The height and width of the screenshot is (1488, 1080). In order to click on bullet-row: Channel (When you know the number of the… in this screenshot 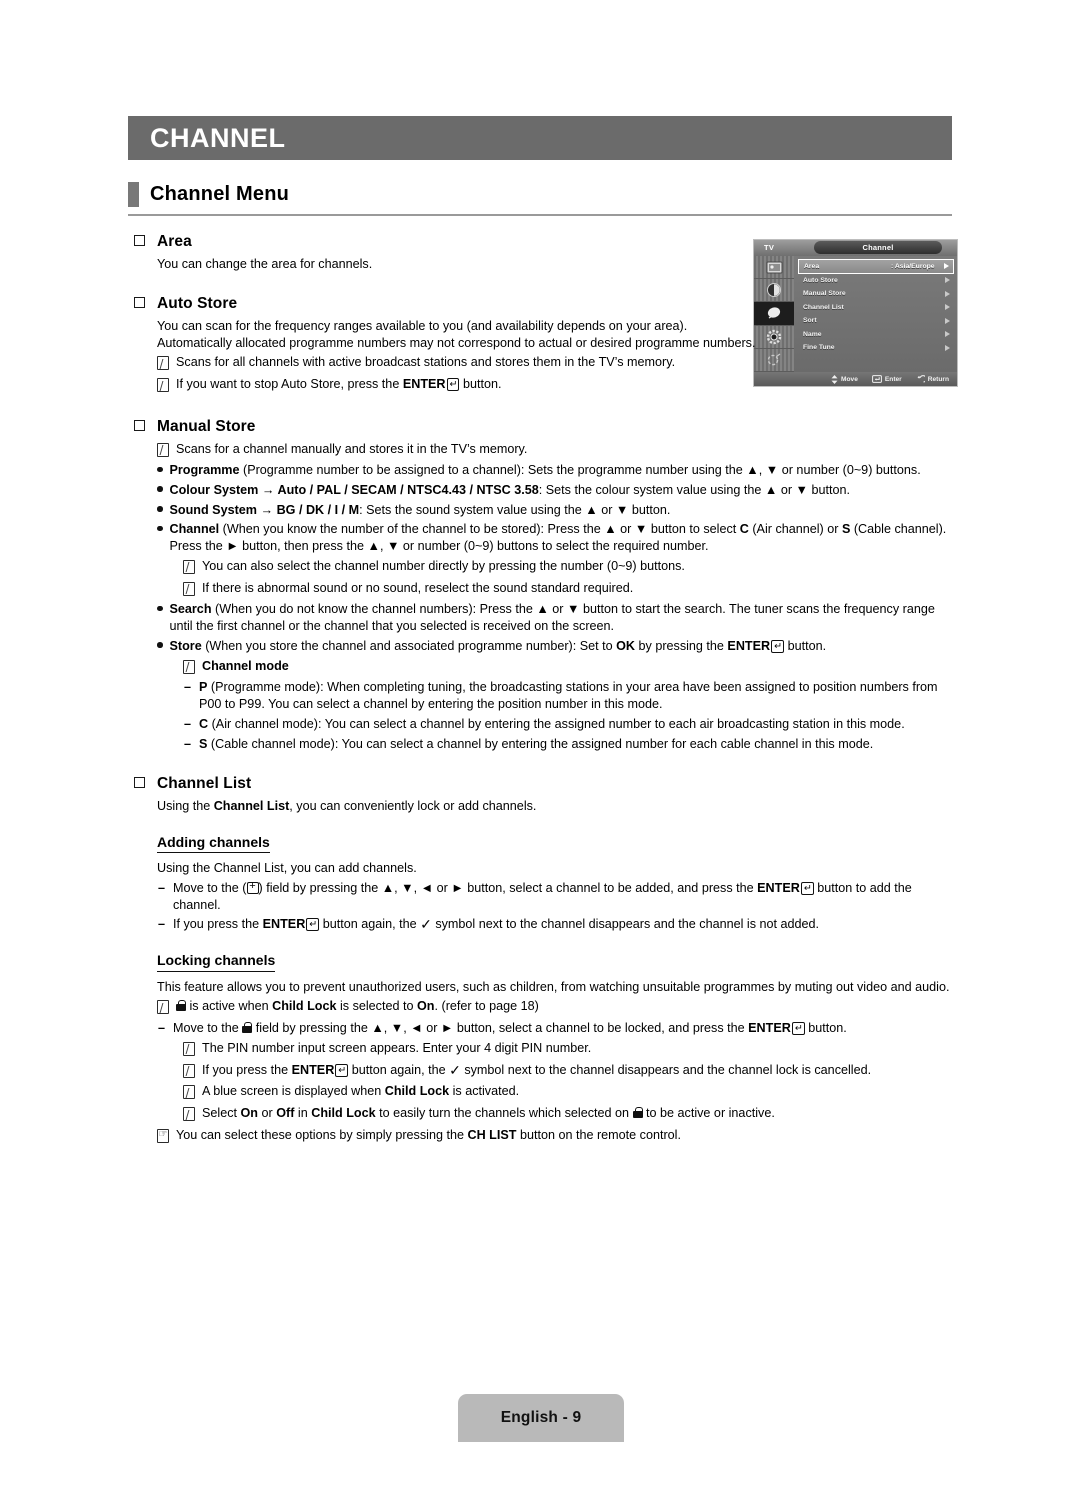, I will do `click(557, 537)`.